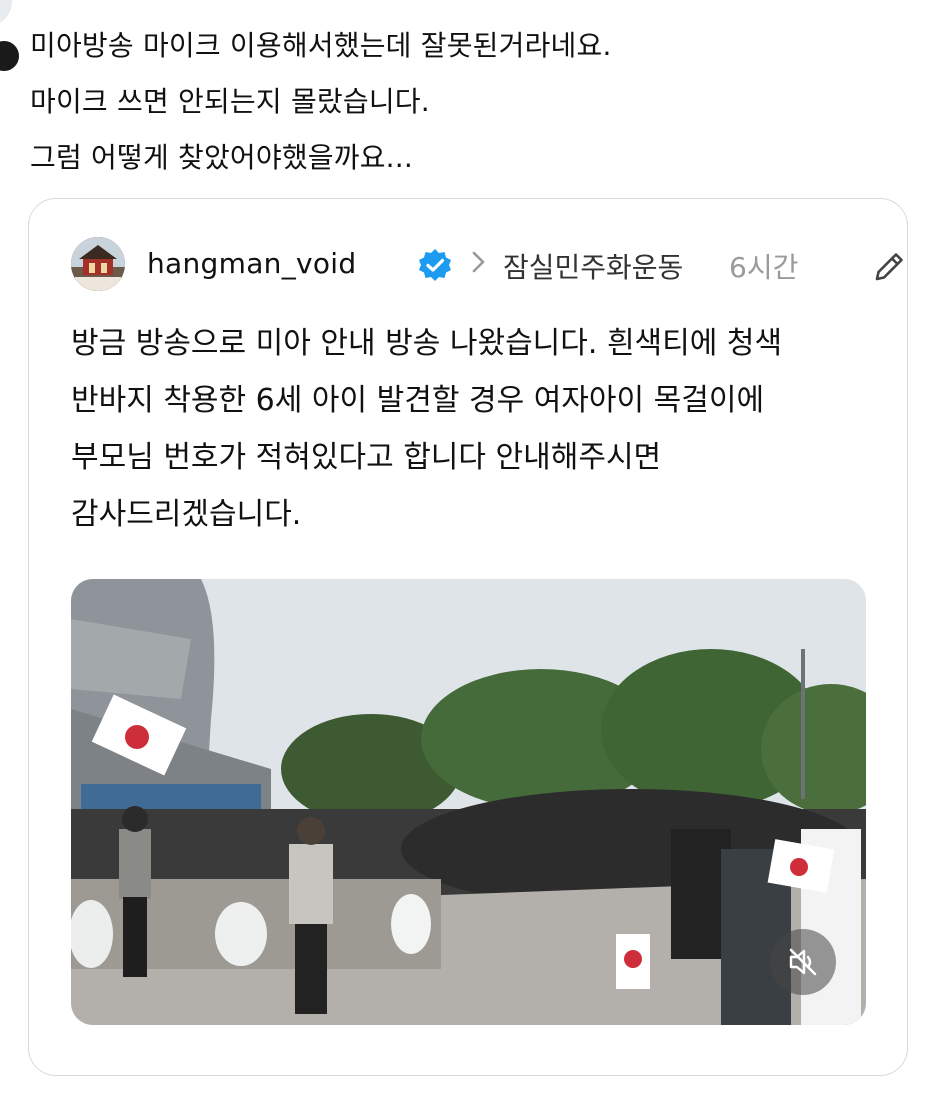  I want to click on quoted-post-line: 부모님 번호가 적혀있다고 합니다 안내해주시면, so click(366, 457).